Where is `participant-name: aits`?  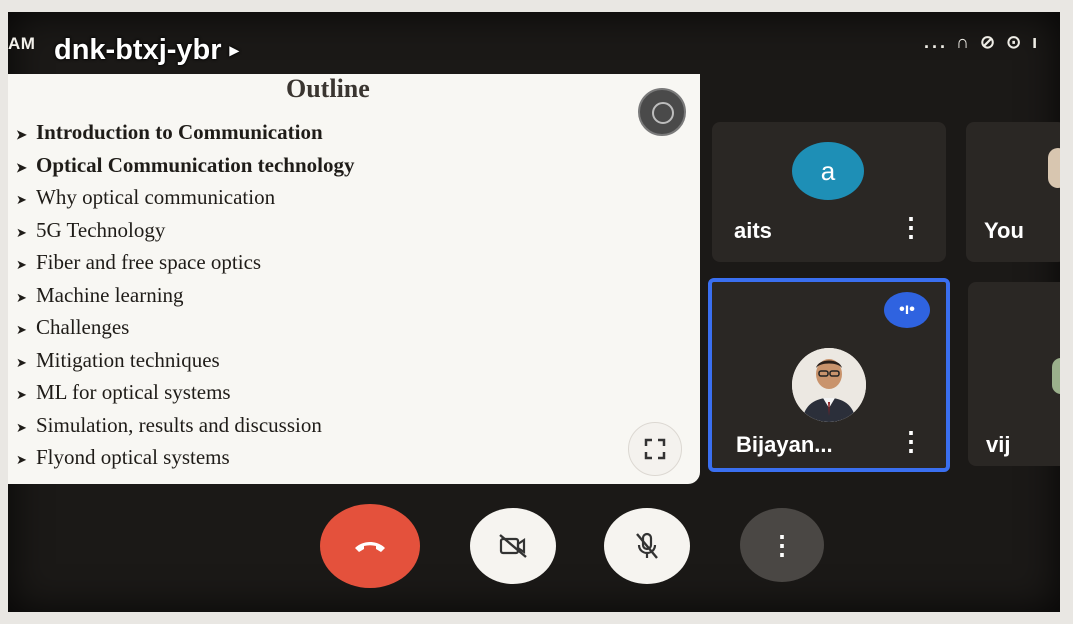 participant-name: aits is located at coordinates (753, 230).